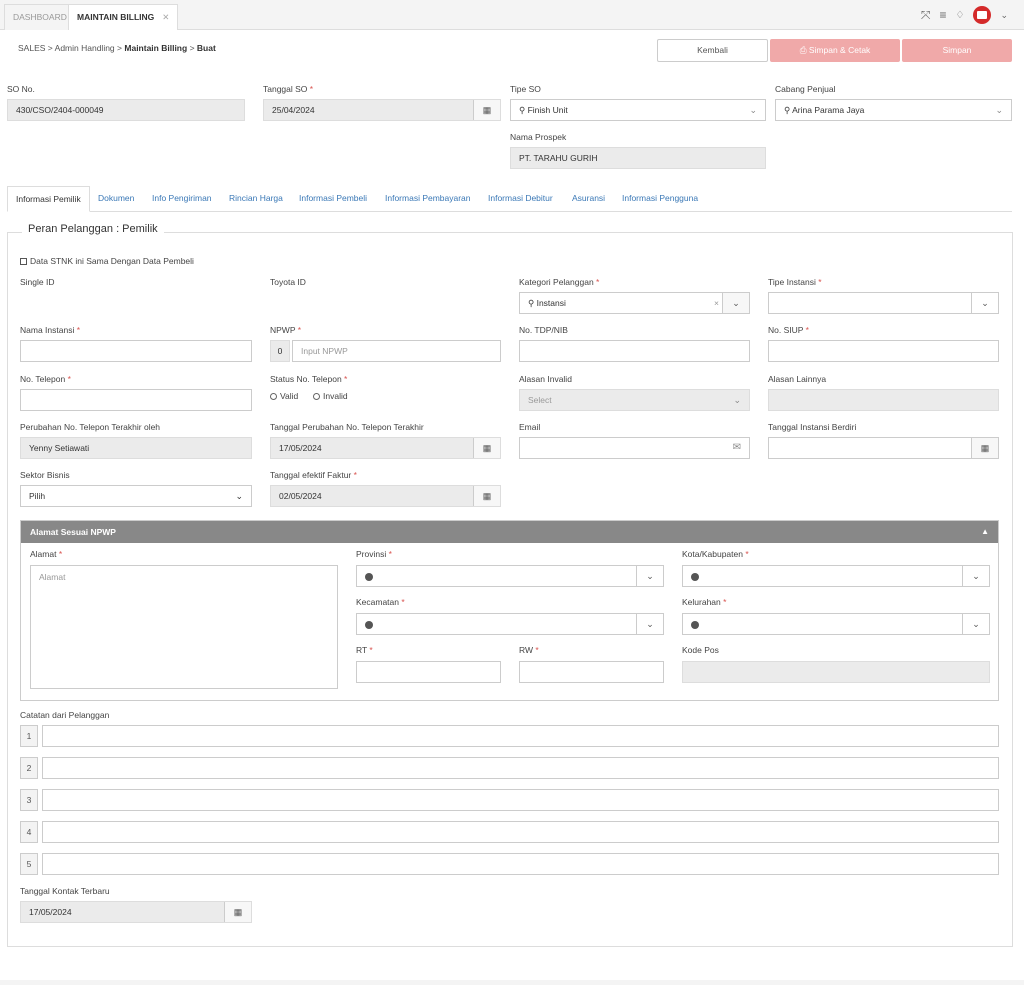  What do you see at coordinates (136, 351) in the screenshot?
I see `nama-instansi-input` at bounding box center [136, 351].